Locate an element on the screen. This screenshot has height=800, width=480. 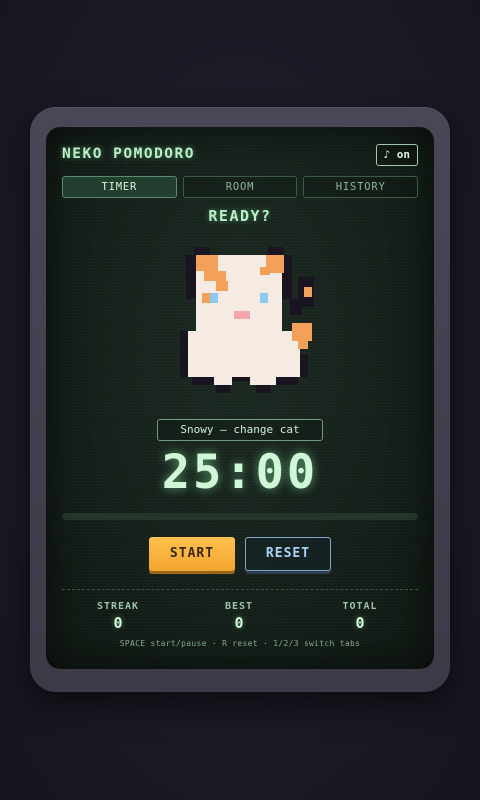
tab-room: ROOM is located at coordinates (240, 187).